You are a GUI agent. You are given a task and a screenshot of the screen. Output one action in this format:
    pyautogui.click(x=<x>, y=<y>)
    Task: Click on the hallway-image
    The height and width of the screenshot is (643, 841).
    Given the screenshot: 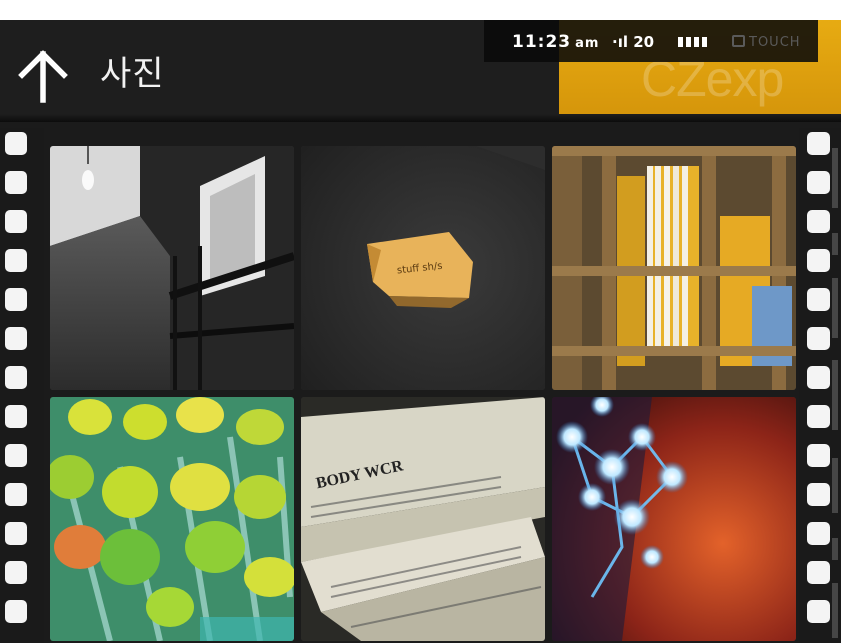 What is the action you would take?
    pyautogui.click(x=172, y=268)
    